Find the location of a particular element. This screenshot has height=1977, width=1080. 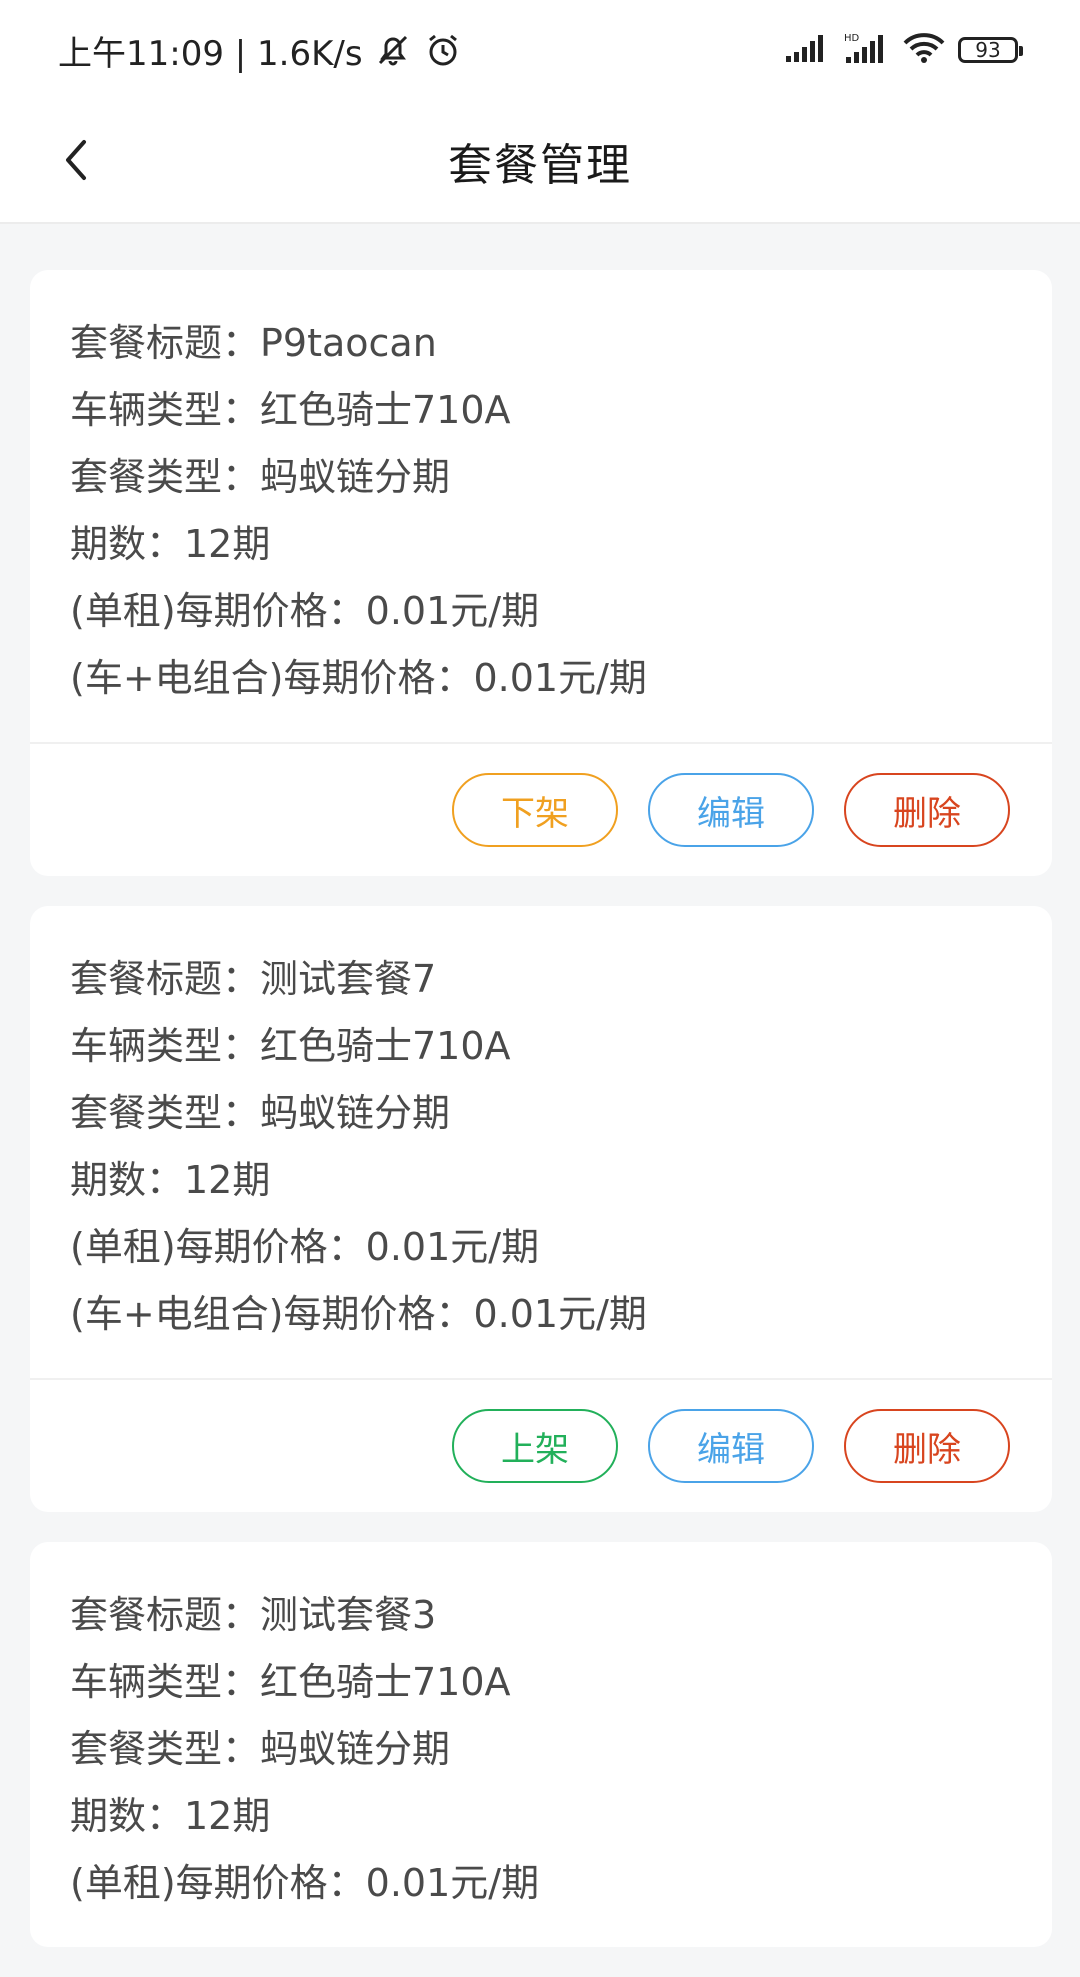

package-title-row: 套餐标题：测试套餐3 is located at coordinates (253, 1615).